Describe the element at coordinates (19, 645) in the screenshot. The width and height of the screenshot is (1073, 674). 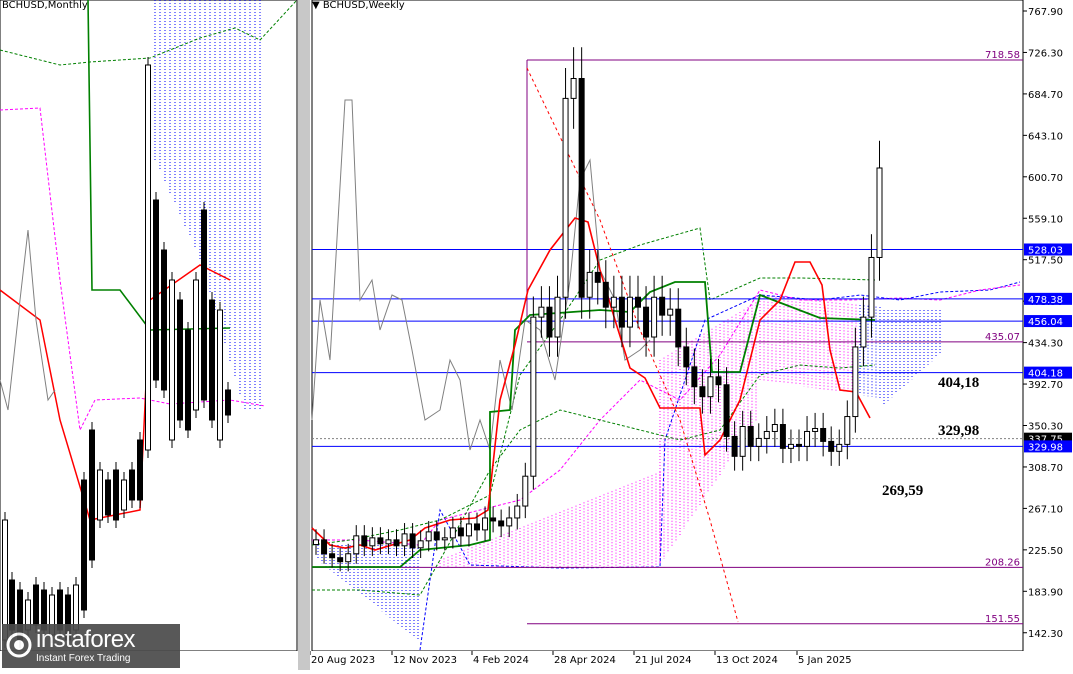
I see `logo-mark-icon` at that location.